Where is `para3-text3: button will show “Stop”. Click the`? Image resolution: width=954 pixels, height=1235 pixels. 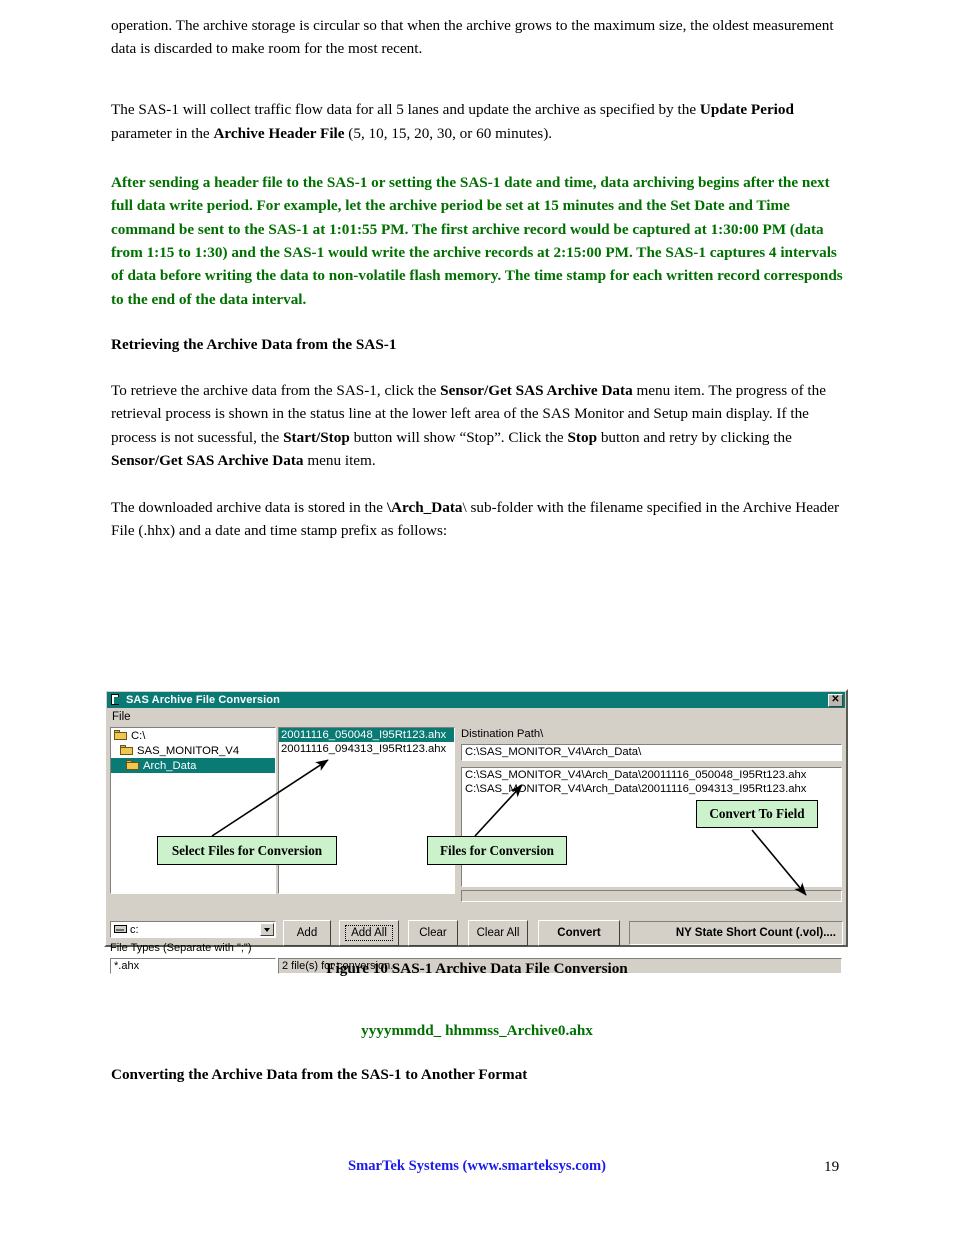
para3-text3: button will show “Stop”. Click the is located at coordinates (458, 437).